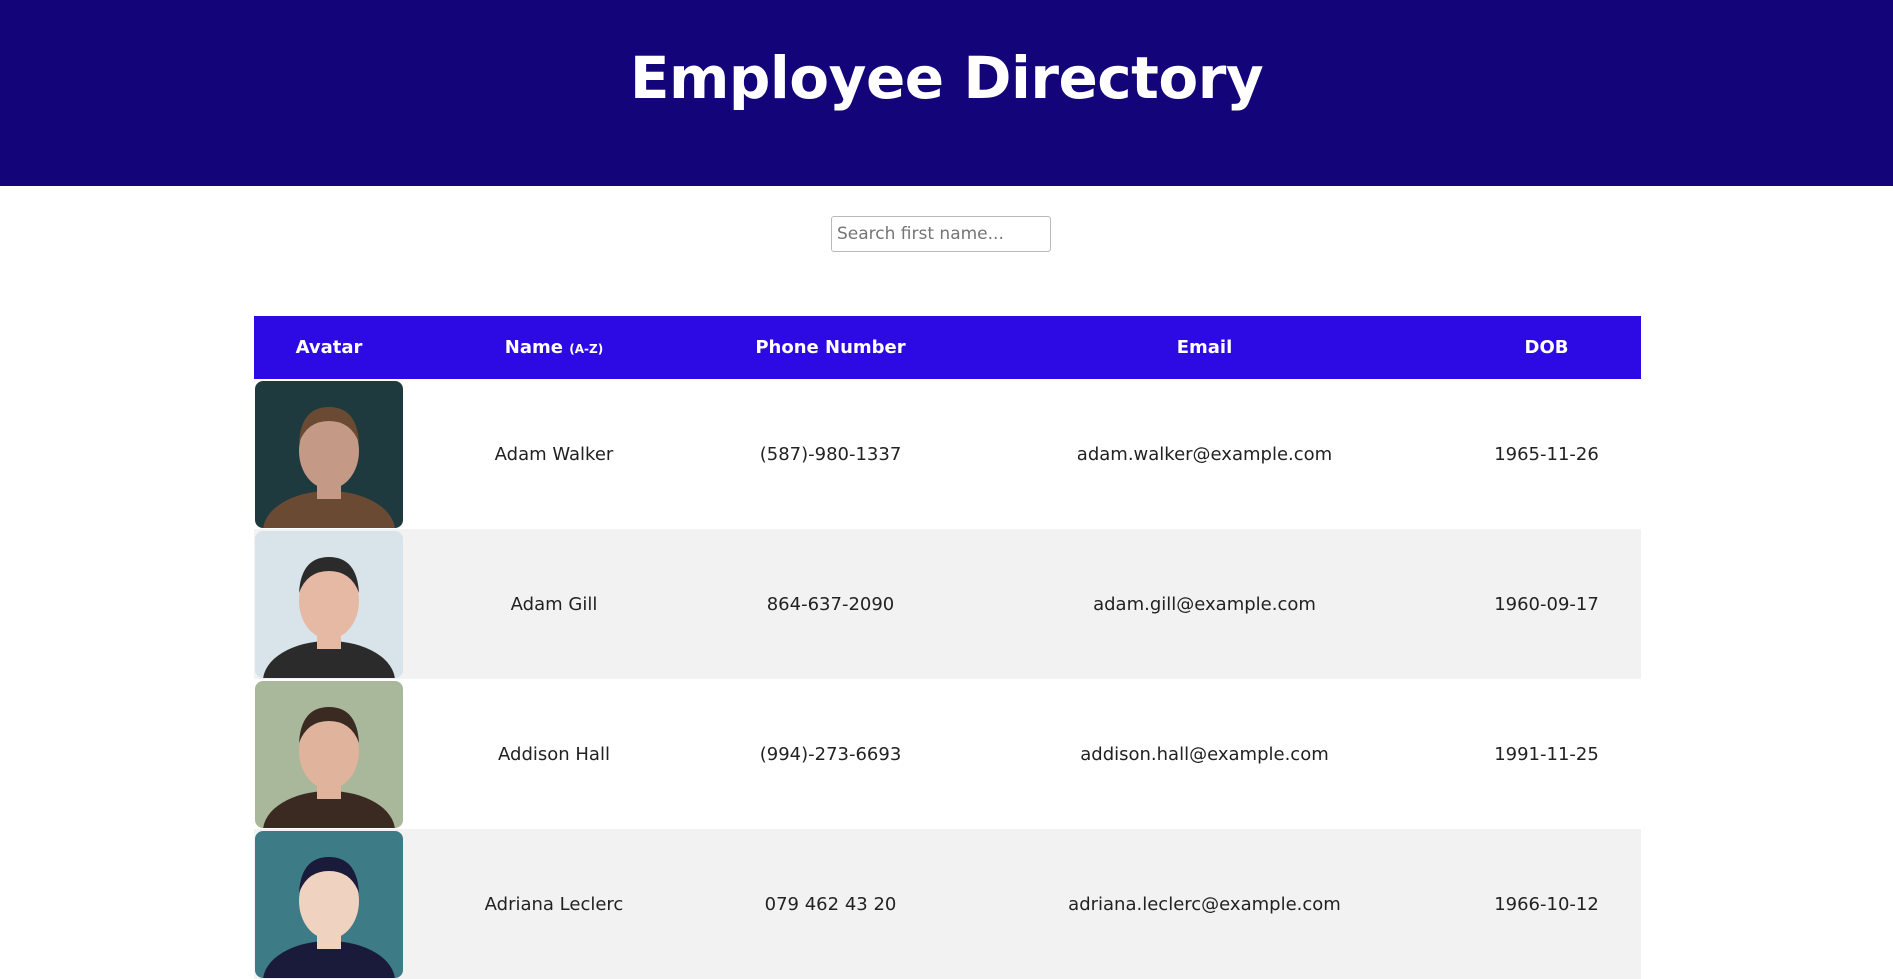 The height and width of the screenshot is (979, 1893). I want to click on column-header-dob: DOB, so click(1546, 347).